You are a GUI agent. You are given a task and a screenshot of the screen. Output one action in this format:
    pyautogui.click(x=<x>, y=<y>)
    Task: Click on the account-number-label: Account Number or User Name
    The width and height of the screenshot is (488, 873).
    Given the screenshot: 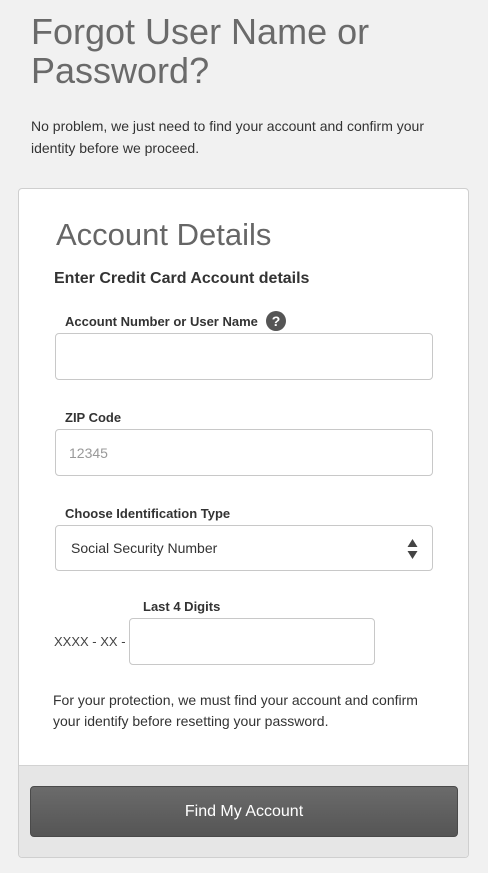 What is the action you would take?
    pyautogui.click(x=161, y=321)
    